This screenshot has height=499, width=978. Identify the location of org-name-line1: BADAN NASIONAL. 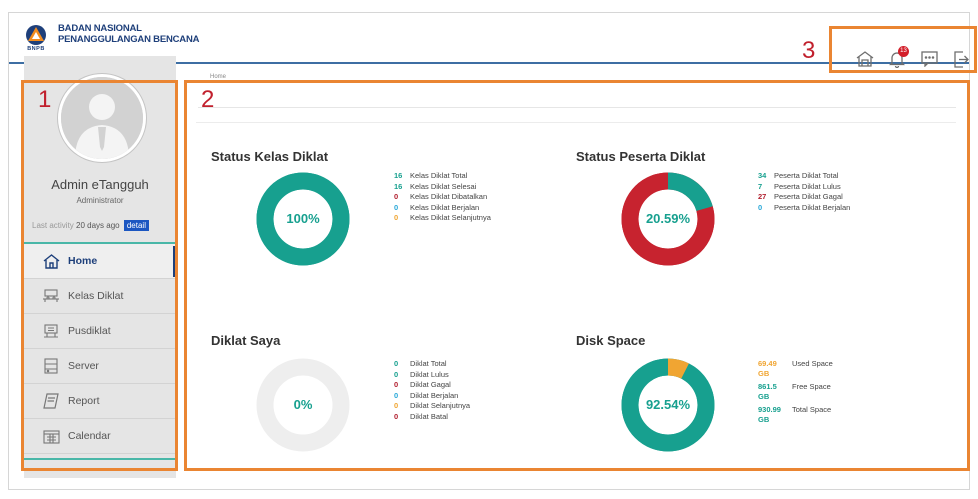
(100, 28).